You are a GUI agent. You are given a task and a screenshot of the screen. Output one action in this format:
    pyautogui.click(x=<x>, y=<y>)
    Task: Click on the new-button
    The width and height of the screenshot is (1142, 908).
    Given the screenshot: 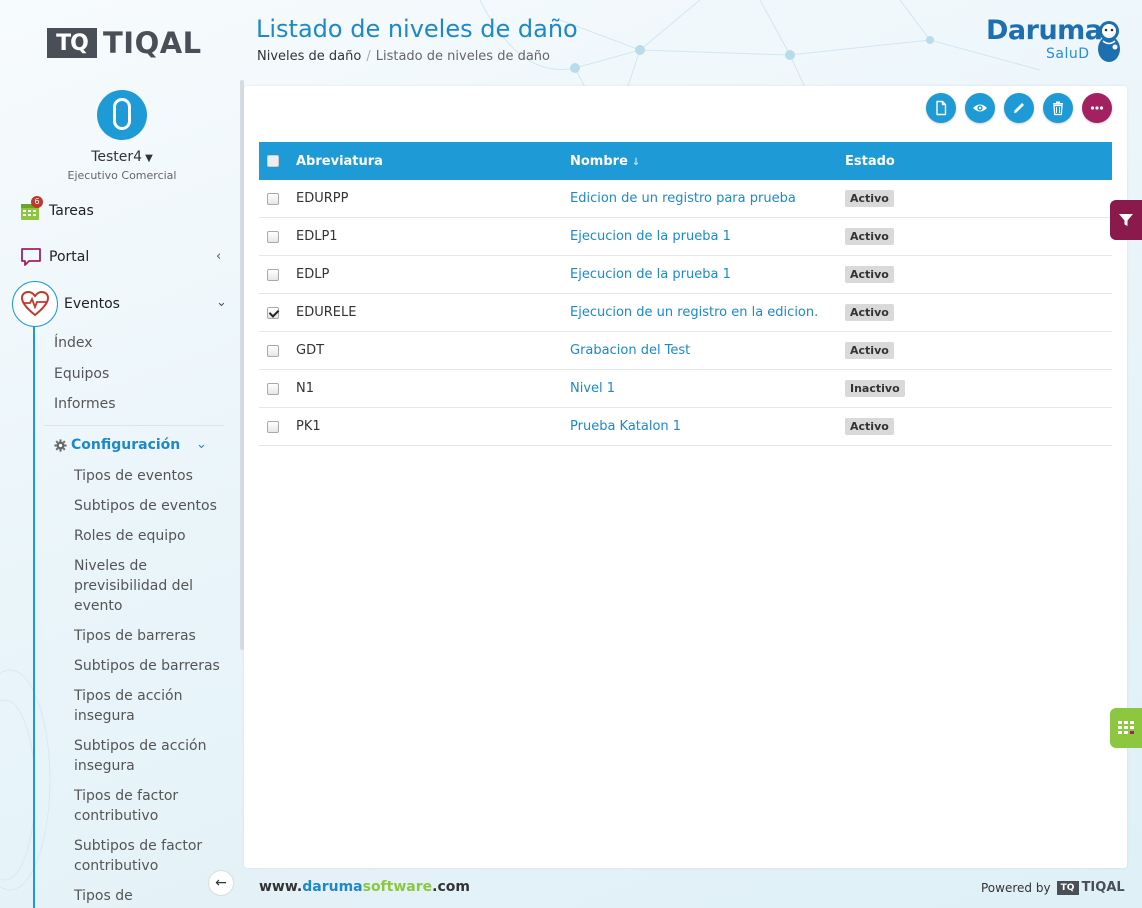 What is the action you would take?
    pyautogui.click(x=941, y=108)
    